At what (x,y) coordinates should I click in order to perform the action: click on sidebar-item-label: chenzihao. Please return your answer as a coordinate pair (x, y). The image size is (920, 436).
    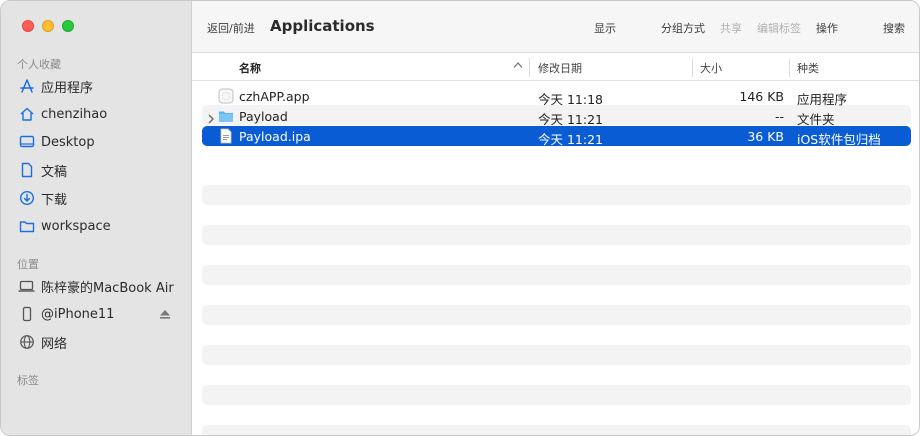
    Looking at the image, I should click on (74, 114).